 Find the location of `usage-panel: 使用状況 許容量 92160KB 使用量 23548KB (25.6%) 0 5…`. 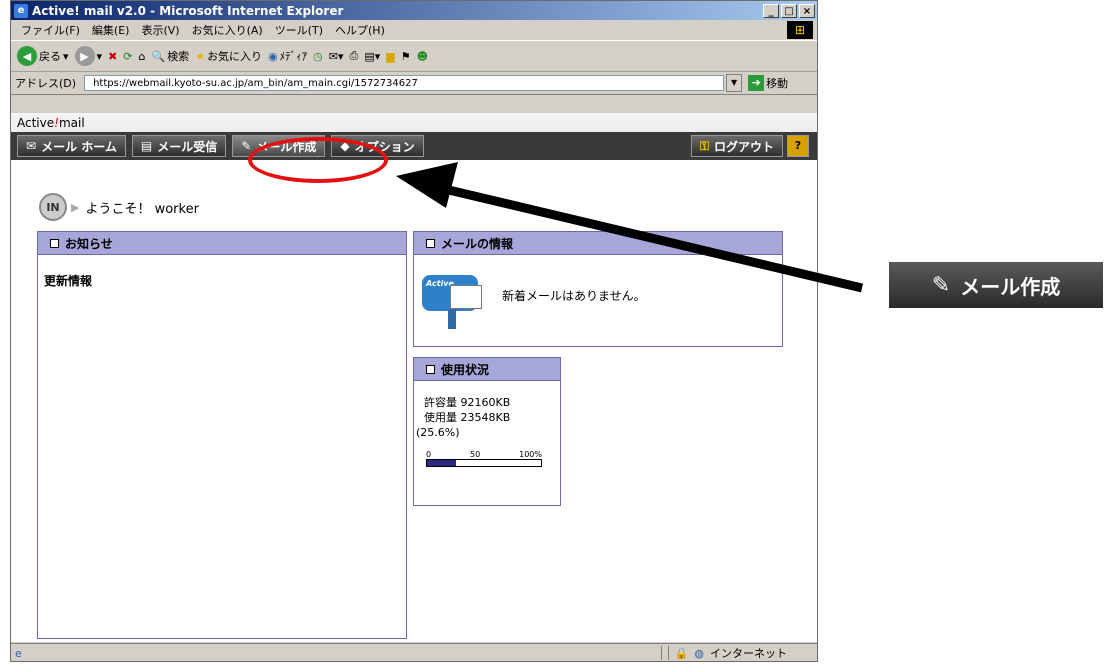

usage-panel: 使用状況 許容量 92160KB 使用量 23548KB (25.6%) 0 5… is located at coordinates (487, 431).